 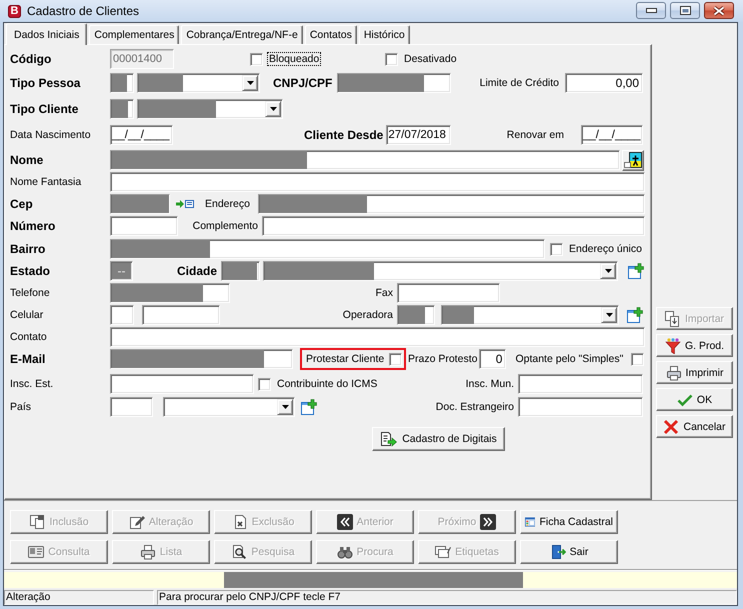 I want to click on double-chevron-right-icon, so click(x=488, y=522).